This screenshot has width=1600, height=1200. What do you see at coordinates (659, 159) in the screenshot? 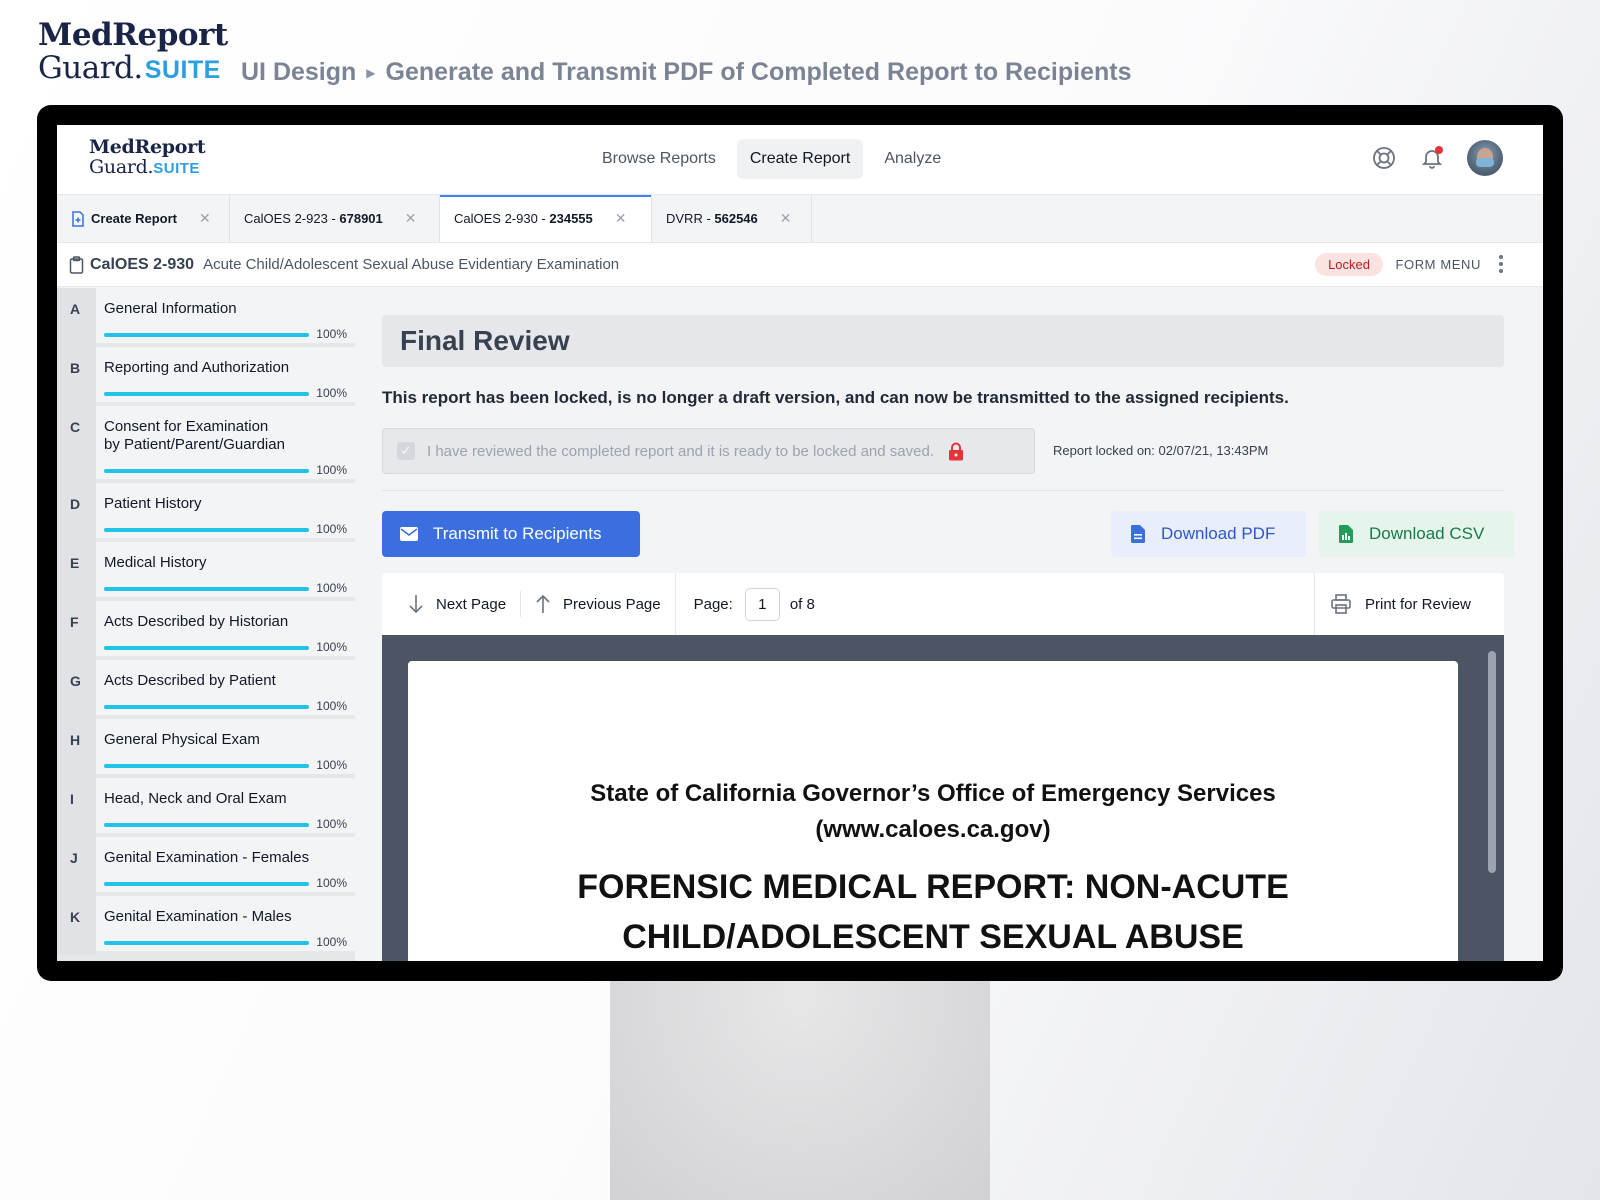
I see `nav-browse-reports: Browse Reports` at bounding box center [659, 159].